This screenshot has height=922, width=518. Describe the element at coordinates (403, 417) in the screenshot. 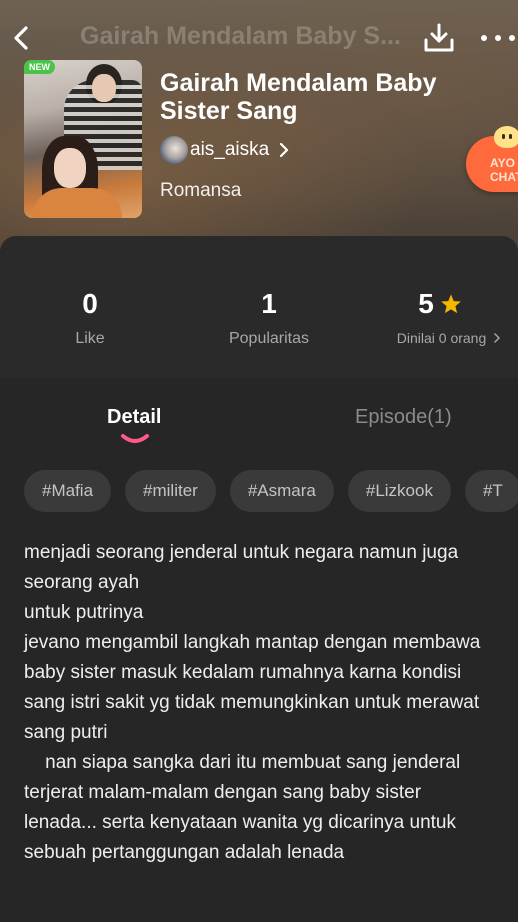

I see `tab-episode: Episode(1)` at that location.